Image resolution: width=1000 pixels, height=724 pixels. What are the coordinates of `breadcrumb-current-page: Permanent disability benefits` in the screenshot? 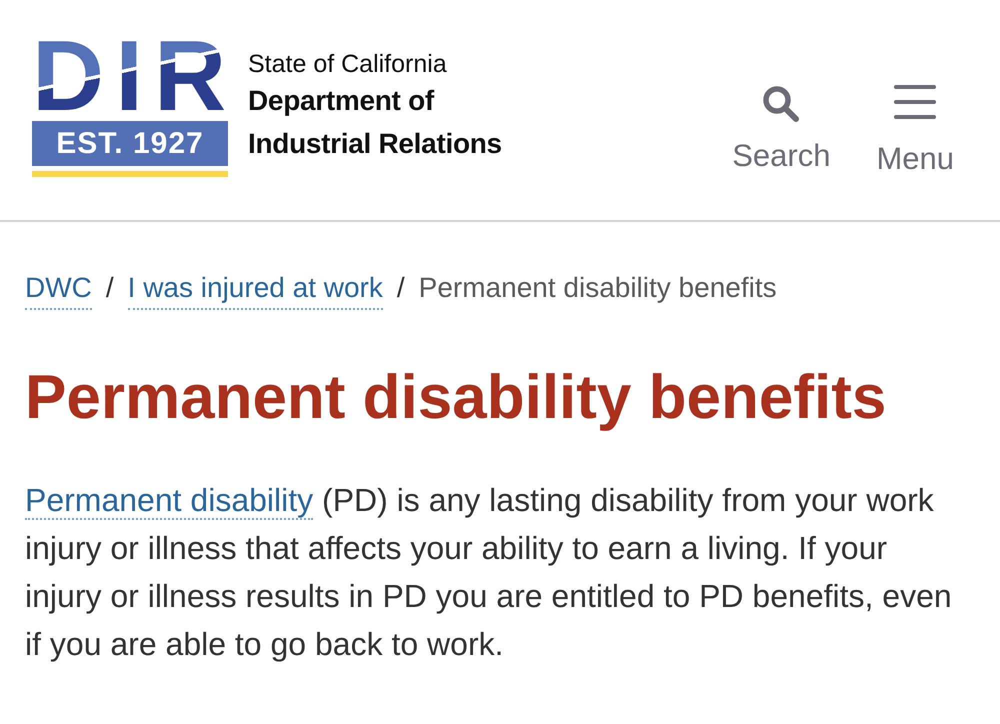 It's located at (597, 288).